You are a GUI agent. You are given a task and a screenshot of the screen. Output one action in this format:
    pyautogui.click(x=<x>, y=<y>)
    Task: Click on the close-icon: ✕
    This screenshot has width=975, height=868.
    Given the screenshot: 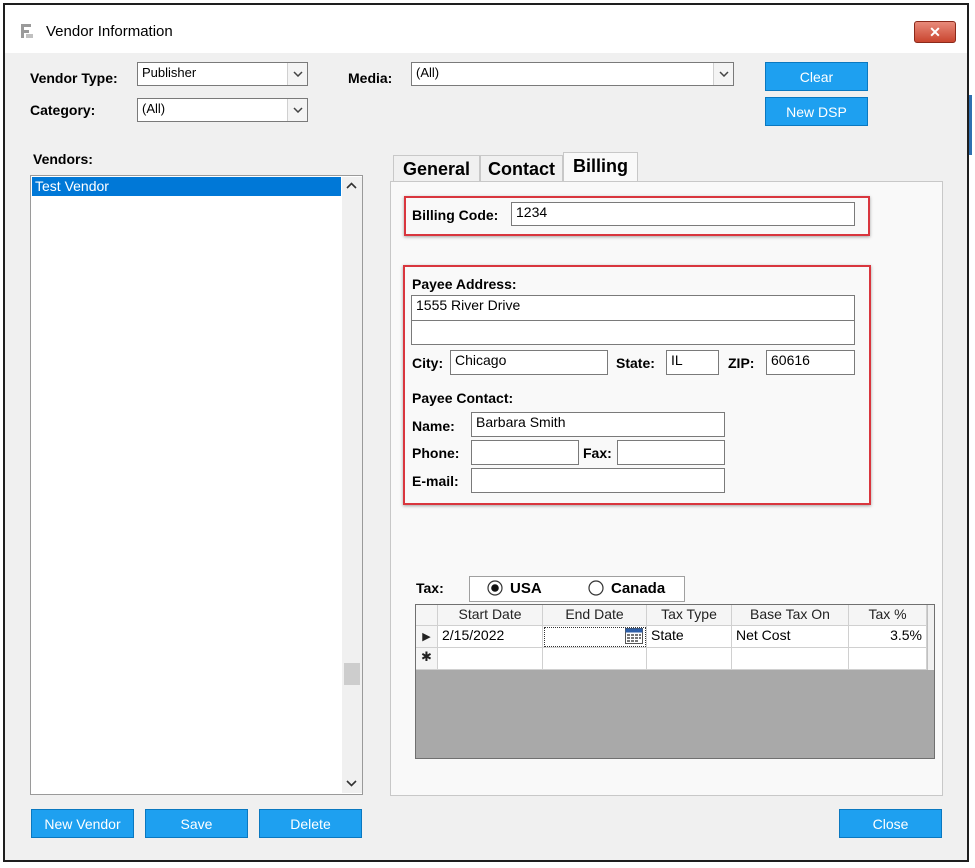 What is the action you would take?
    pyautogui.click(x=935, y=32)
    